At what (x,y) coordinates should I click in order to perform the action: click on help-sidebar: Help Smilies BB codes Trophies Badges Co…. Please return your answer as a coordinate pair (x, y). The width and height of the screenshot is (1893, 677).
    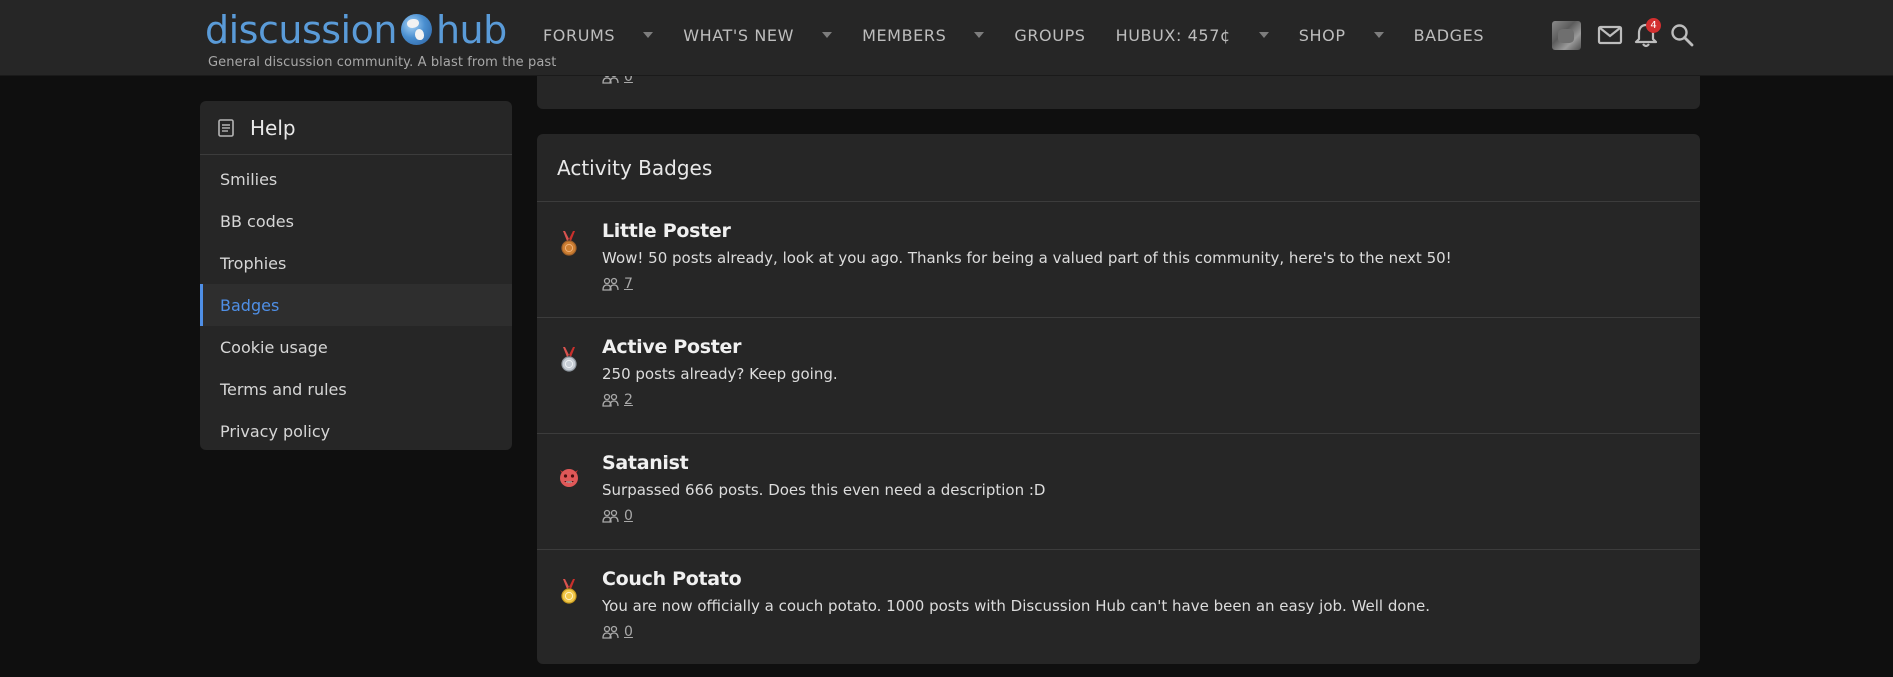
    Looking at the image, I should click on (356, 275).